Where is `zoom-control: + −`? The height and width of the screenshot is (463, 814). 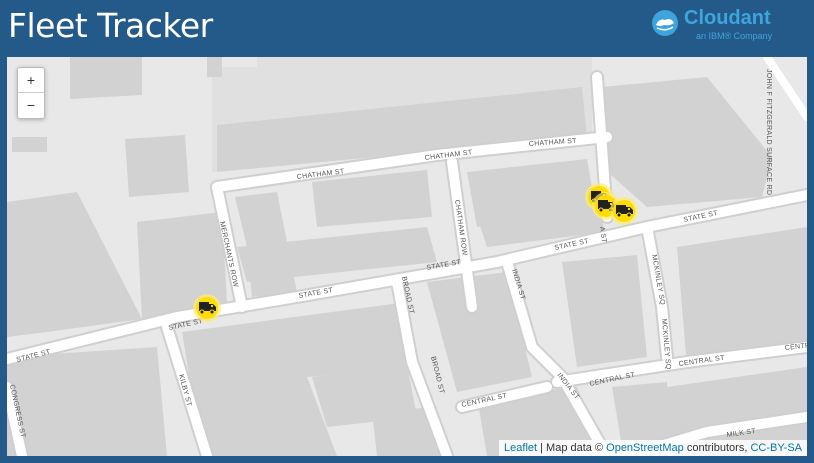
zoom-control: + − is located at coordinates (31, 93).